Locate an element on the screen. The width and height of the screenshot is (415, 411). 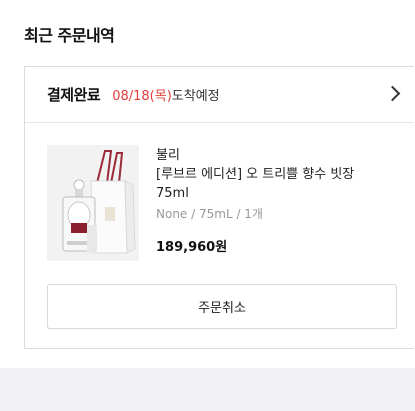
chevron-right-icon is located at coordinates (392, 93).